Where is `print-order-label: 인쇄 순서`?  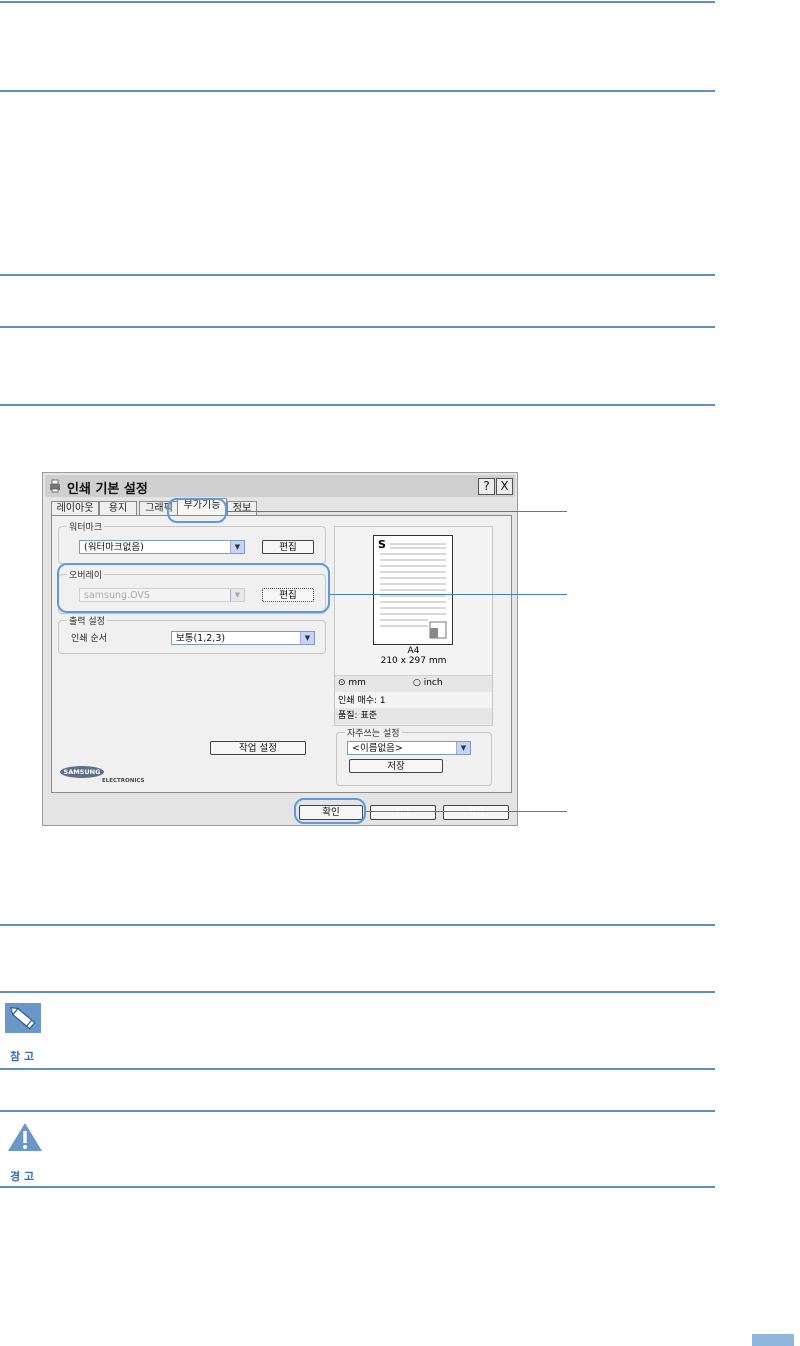
print-order-label: 인쇄 순서 is located at coordinates (89, 639).